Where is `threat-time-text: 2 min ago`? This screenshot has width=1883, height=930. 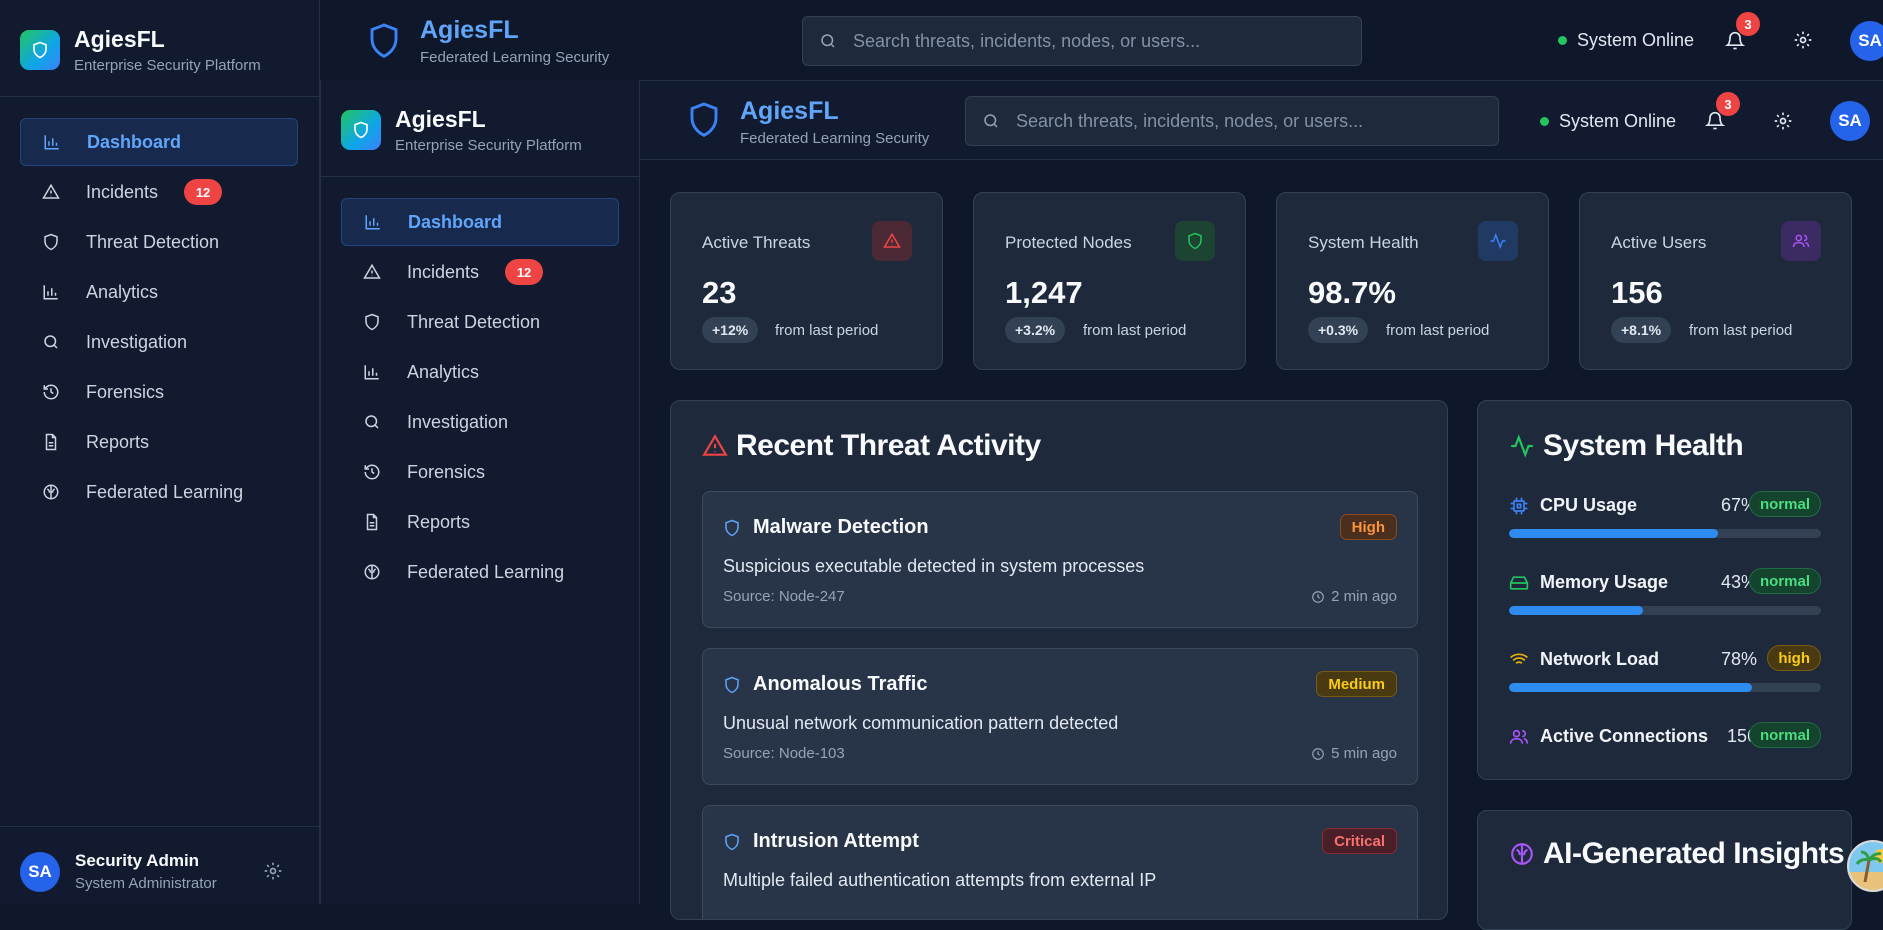
threat-time-text: 2 min ago is located at coordinates (1364, 596).